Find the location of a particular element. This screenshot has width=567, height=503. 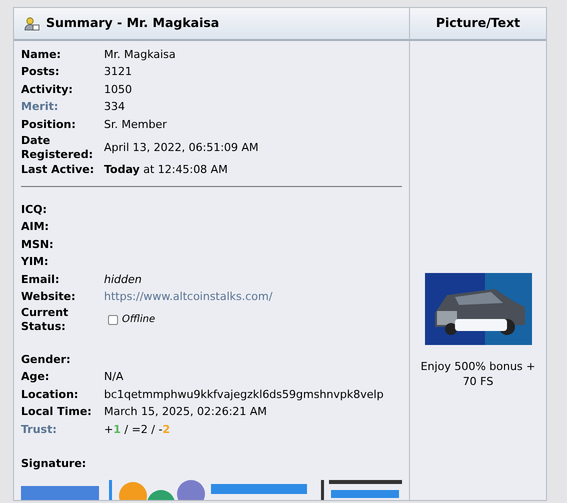

field-label: Age: is located at coordinates (35, 377).